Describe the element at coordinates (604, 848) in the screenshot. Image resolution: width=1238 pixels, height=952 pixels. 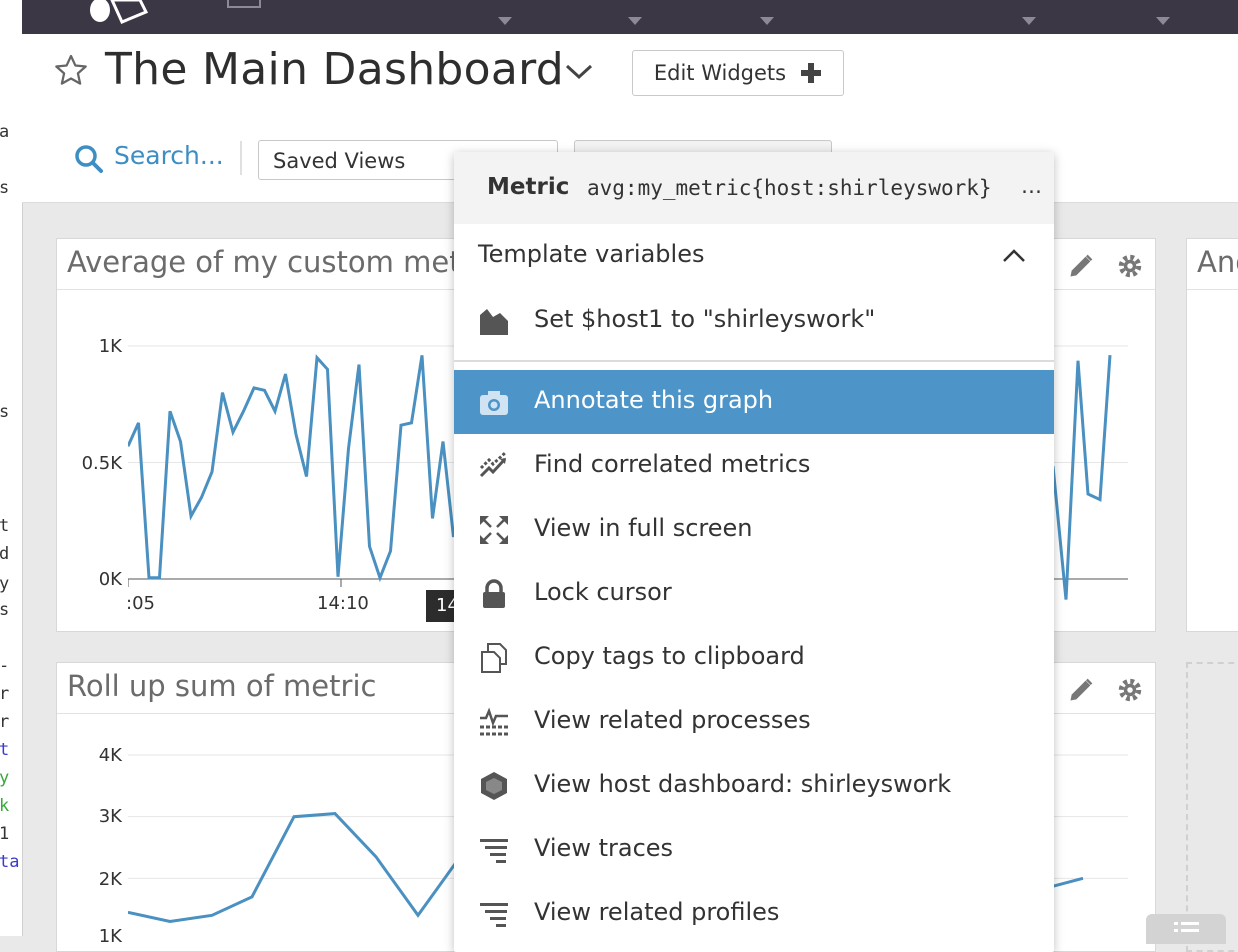
I see `menu-item-label: View traces` at that location.